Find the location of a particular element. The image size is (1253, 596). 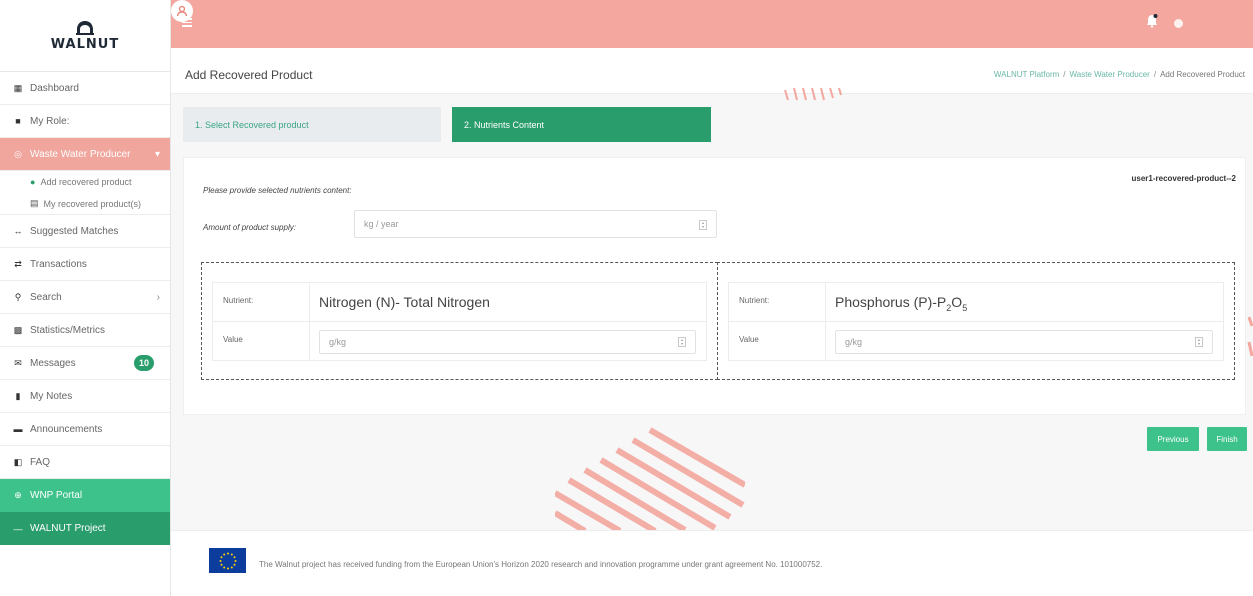

sidebar-subitem-add-recovered-product: ● Add recovered product is located at coordinates (85, 182).